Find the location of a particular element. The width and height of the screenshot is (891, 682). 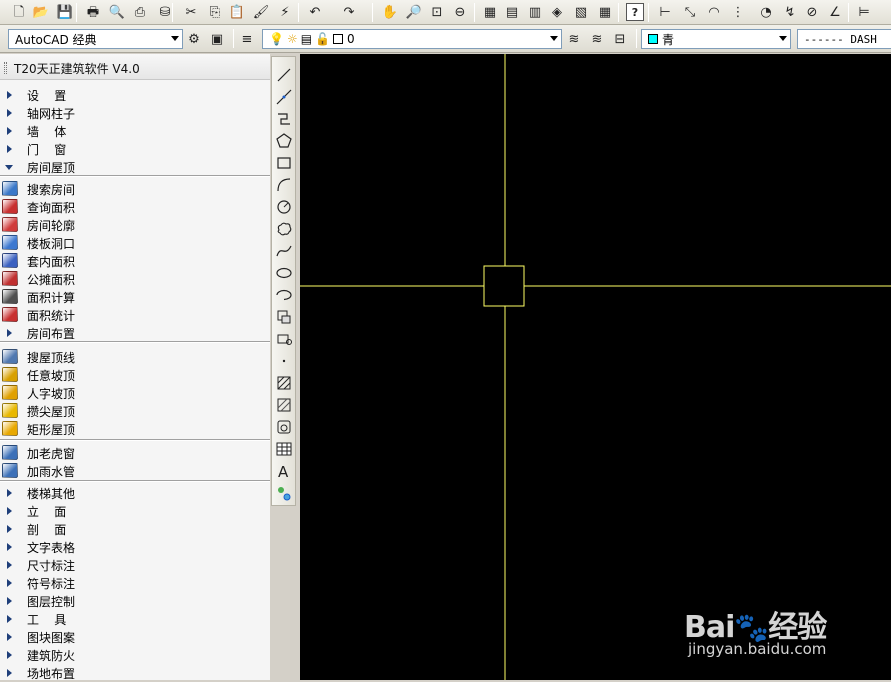

print-preview-icon: 🔍 is located at coordinates (117, 12).